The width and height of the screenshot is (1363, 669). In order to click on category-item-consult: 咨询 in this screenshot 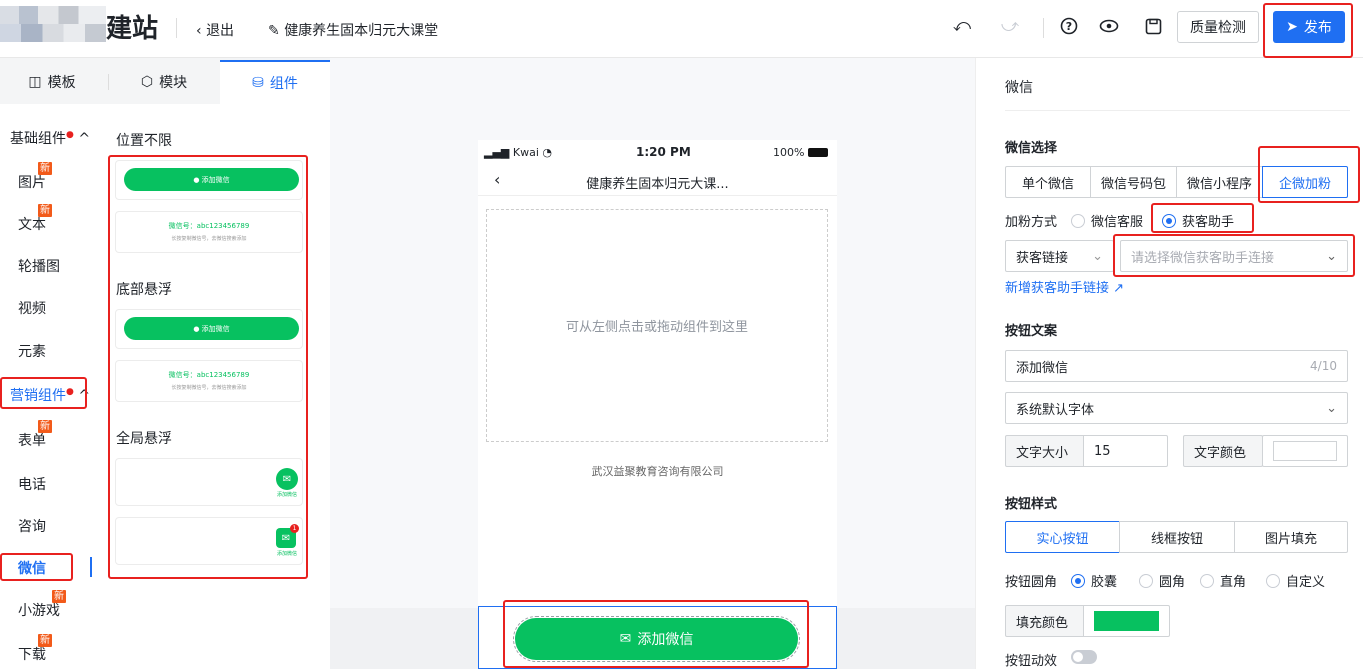, I will do `click(62, 526)`.